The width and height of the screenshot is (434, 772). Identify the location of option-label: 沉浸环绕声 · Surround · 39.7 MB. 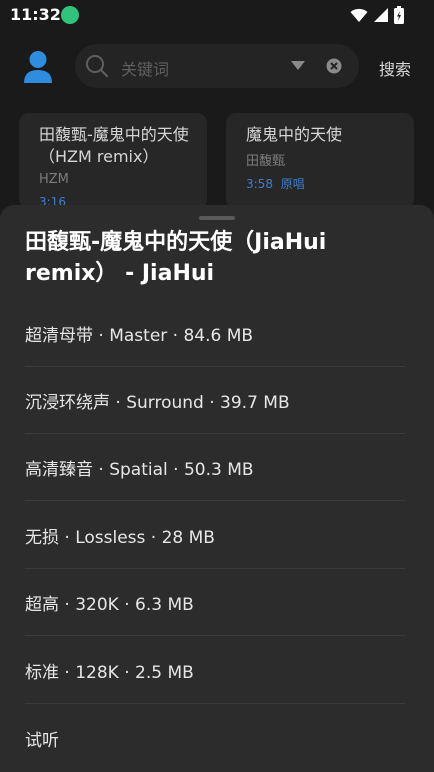
(157, 403).